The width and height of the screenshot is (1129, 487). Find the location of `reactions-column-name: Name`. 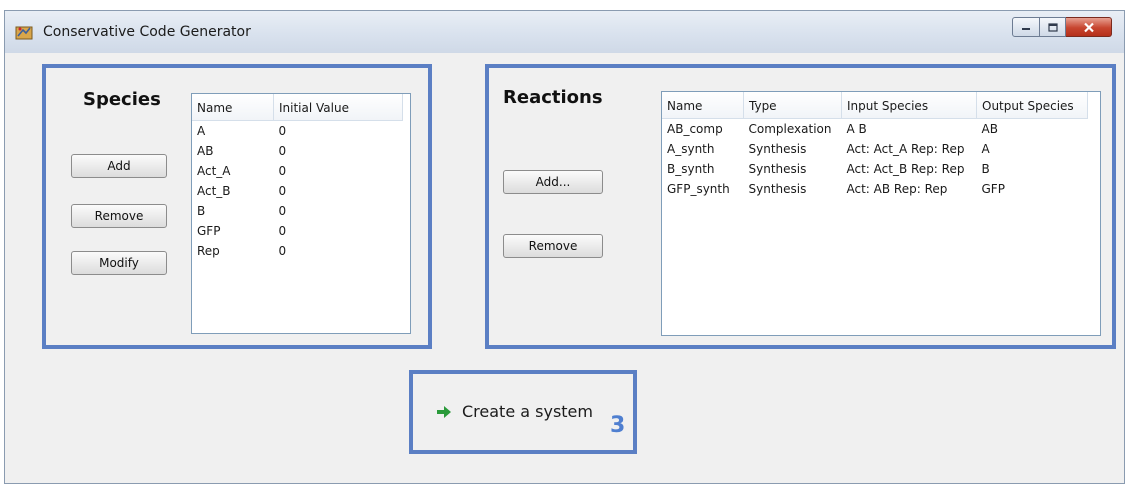

reactions-column-name: Name is located at coordinates (703, 105).